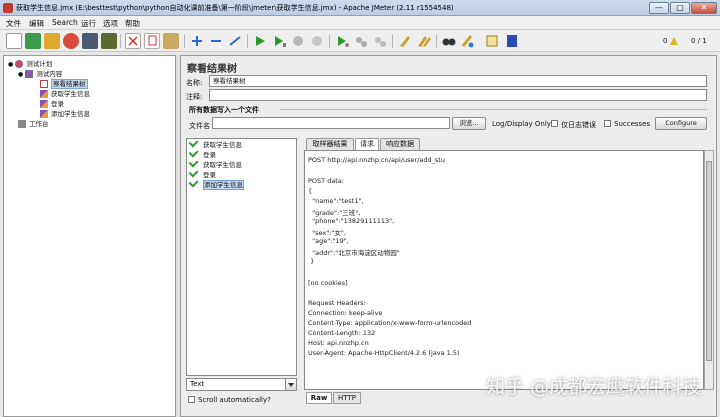 This screenshot has width=720, height=417. What do you see at coordinates (522, 124) in the screenshot?
I see `log-display-label: Log/Display Only:` at bounding box center [522, 124].